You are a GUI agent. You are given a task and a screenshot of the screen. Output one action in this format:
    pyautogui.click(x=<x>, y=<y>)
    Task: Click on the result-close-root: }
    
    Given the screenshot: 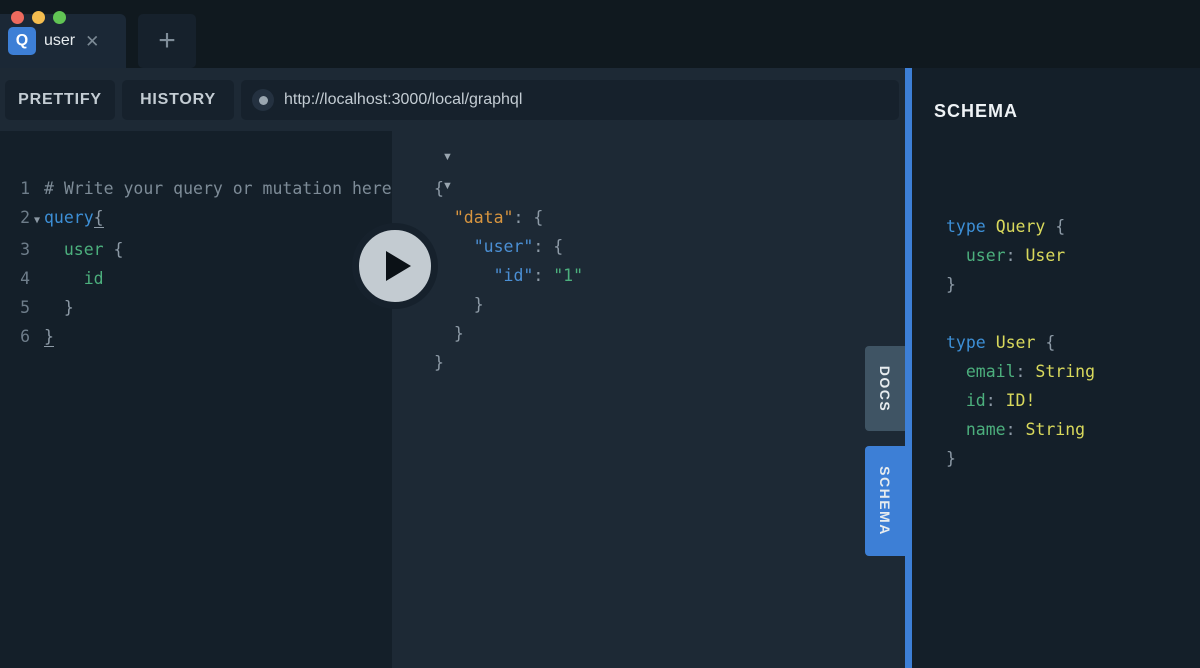 What is the action you would take?
    pyautogui.click(x=439, y=362)
    